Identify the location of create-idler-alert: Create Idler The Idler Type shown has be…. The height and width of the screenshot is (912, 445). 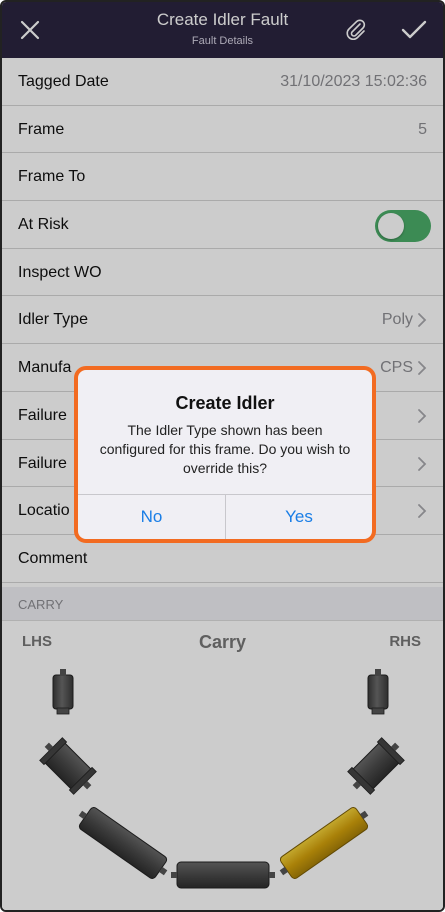
(225, 454).